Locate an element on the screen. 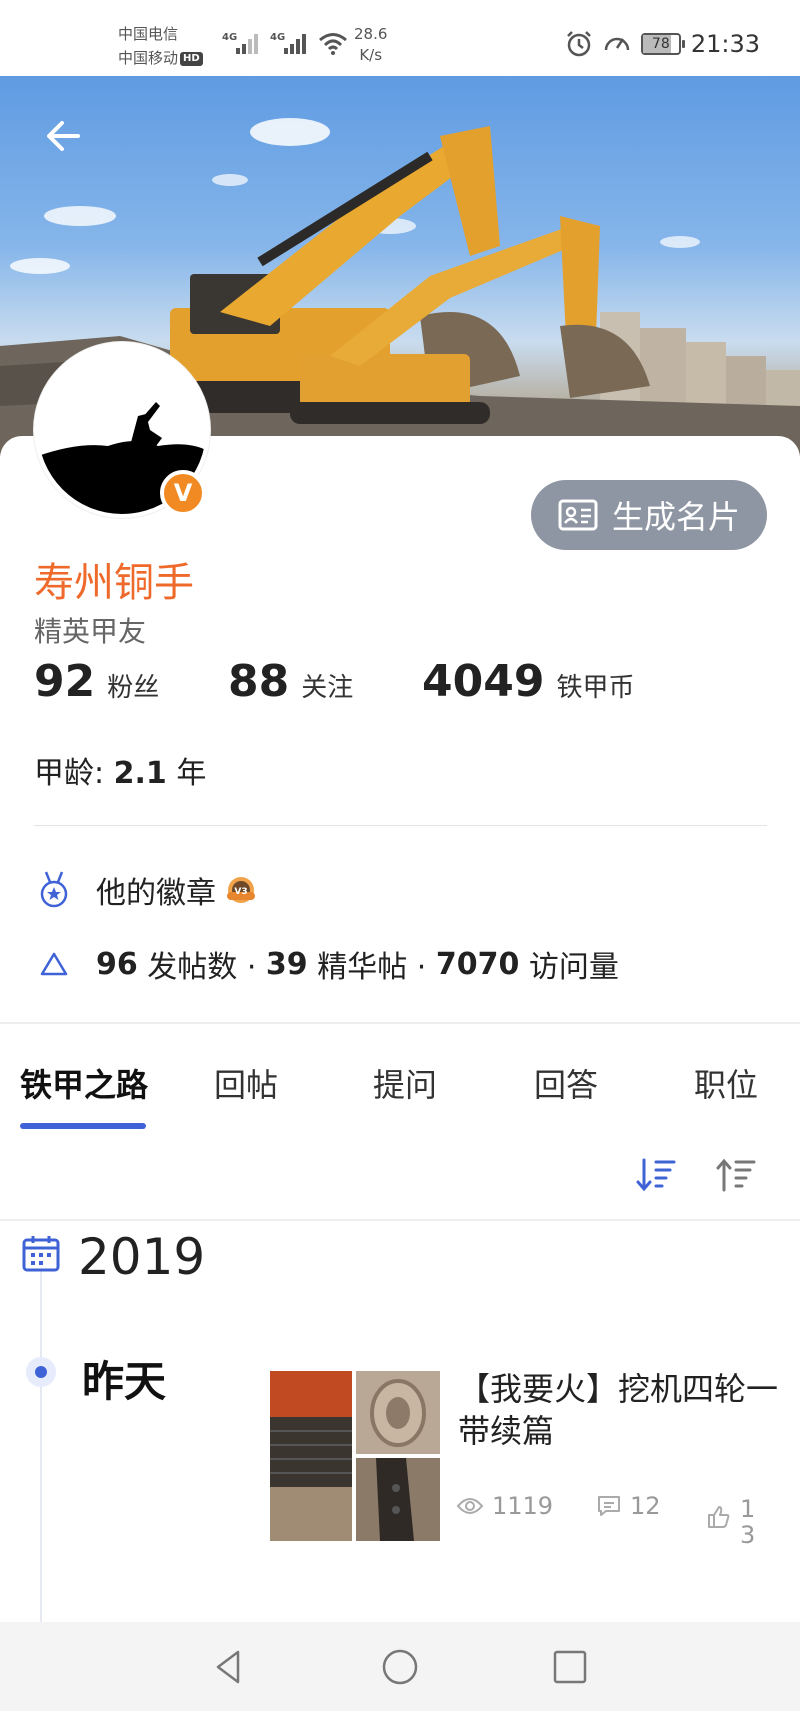 Image resolution: width=800 pixels, height=1711 pixels. signal-icon: 4G is located at coordinates (240, 43).